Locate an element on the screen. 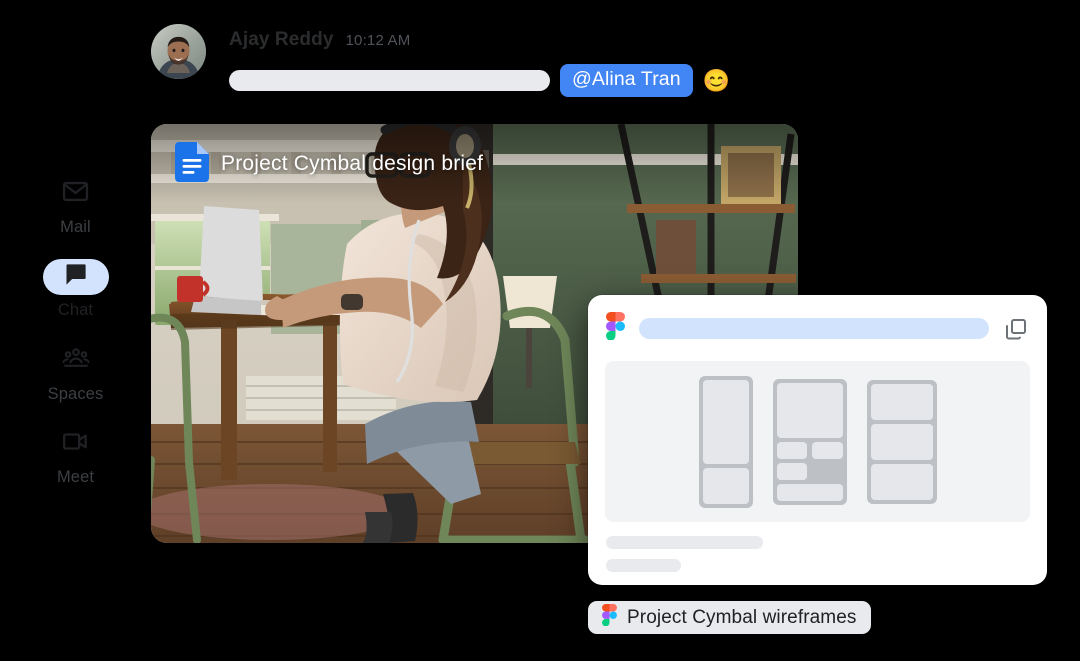  chat-pill is located at coordinates (75, 277).